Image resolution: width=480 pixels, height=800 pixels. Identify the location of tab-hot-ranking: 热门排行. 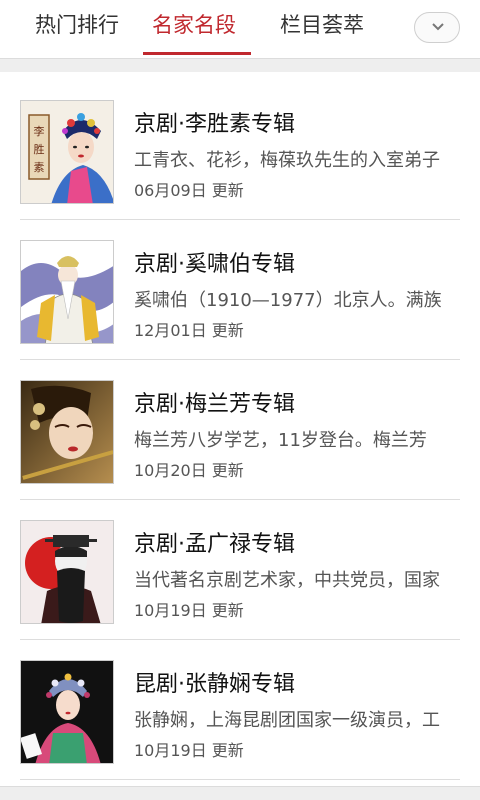
(77, 29).